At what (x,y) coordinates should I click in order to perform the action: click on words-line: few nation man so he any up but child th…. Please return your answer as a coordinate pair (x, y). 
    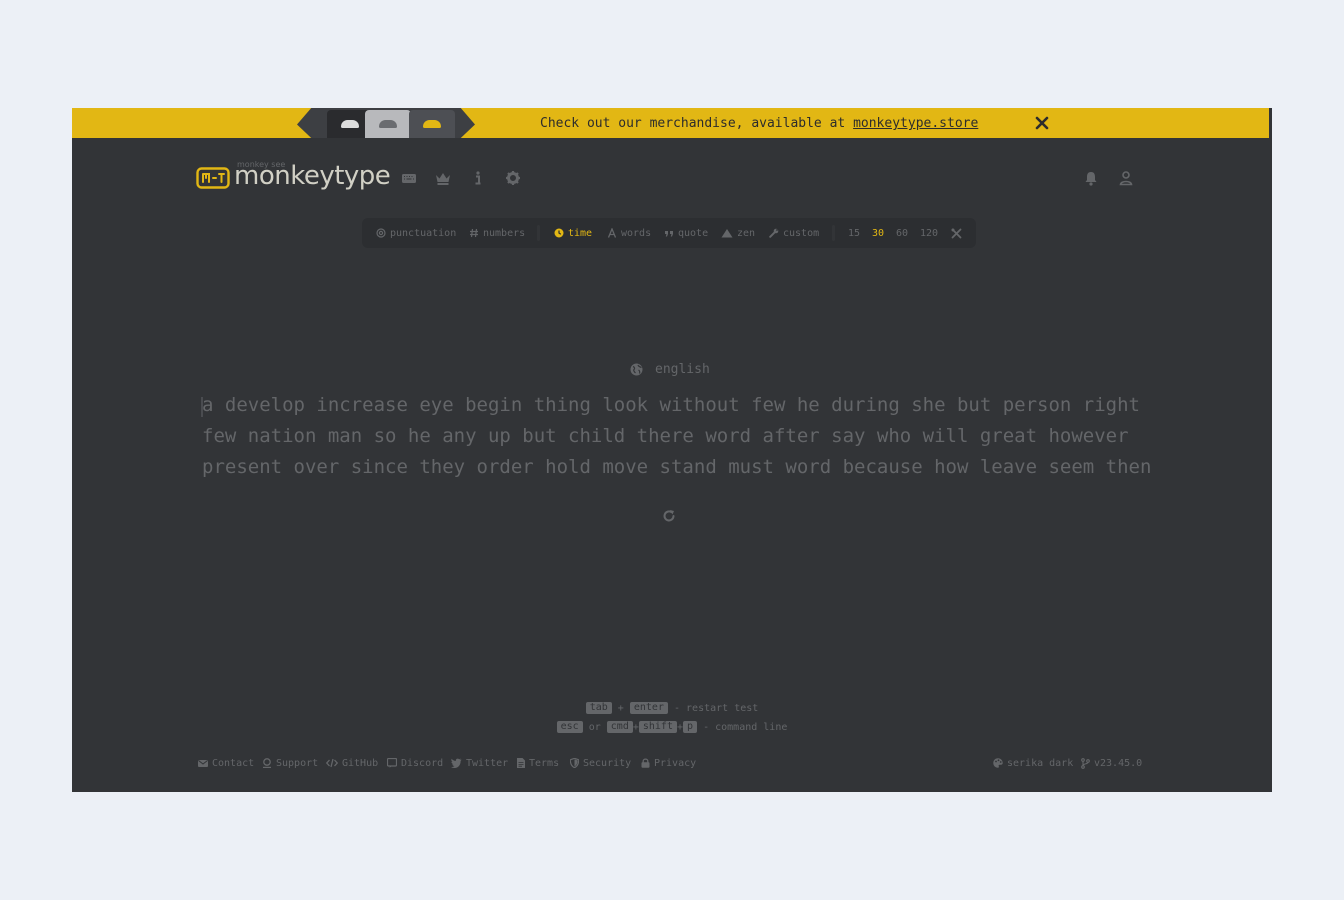
    Looking at the image, I should click on (665, 436).